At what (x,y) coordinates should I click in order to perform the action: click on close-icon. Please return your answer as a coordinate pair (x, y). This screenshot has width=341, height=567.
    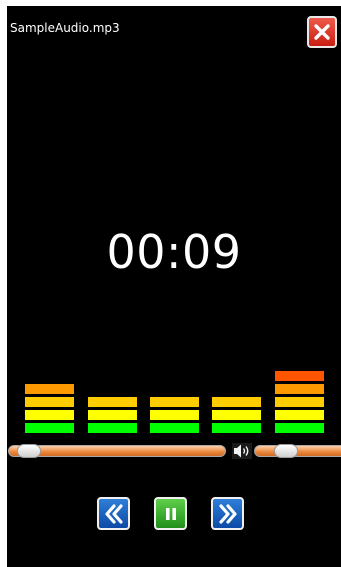
    Looking at the image, I should click on (322, 32).